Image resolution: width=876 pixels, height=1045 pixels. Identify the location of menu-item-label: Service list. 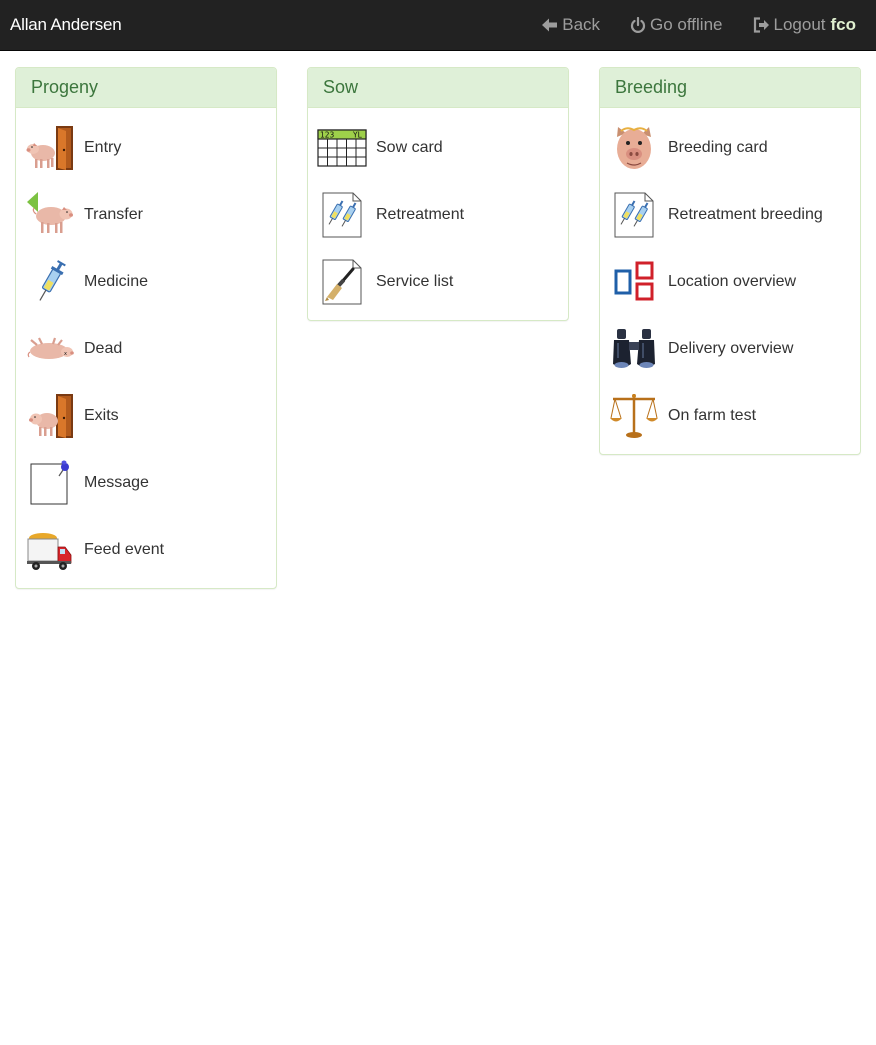
(415, 281).